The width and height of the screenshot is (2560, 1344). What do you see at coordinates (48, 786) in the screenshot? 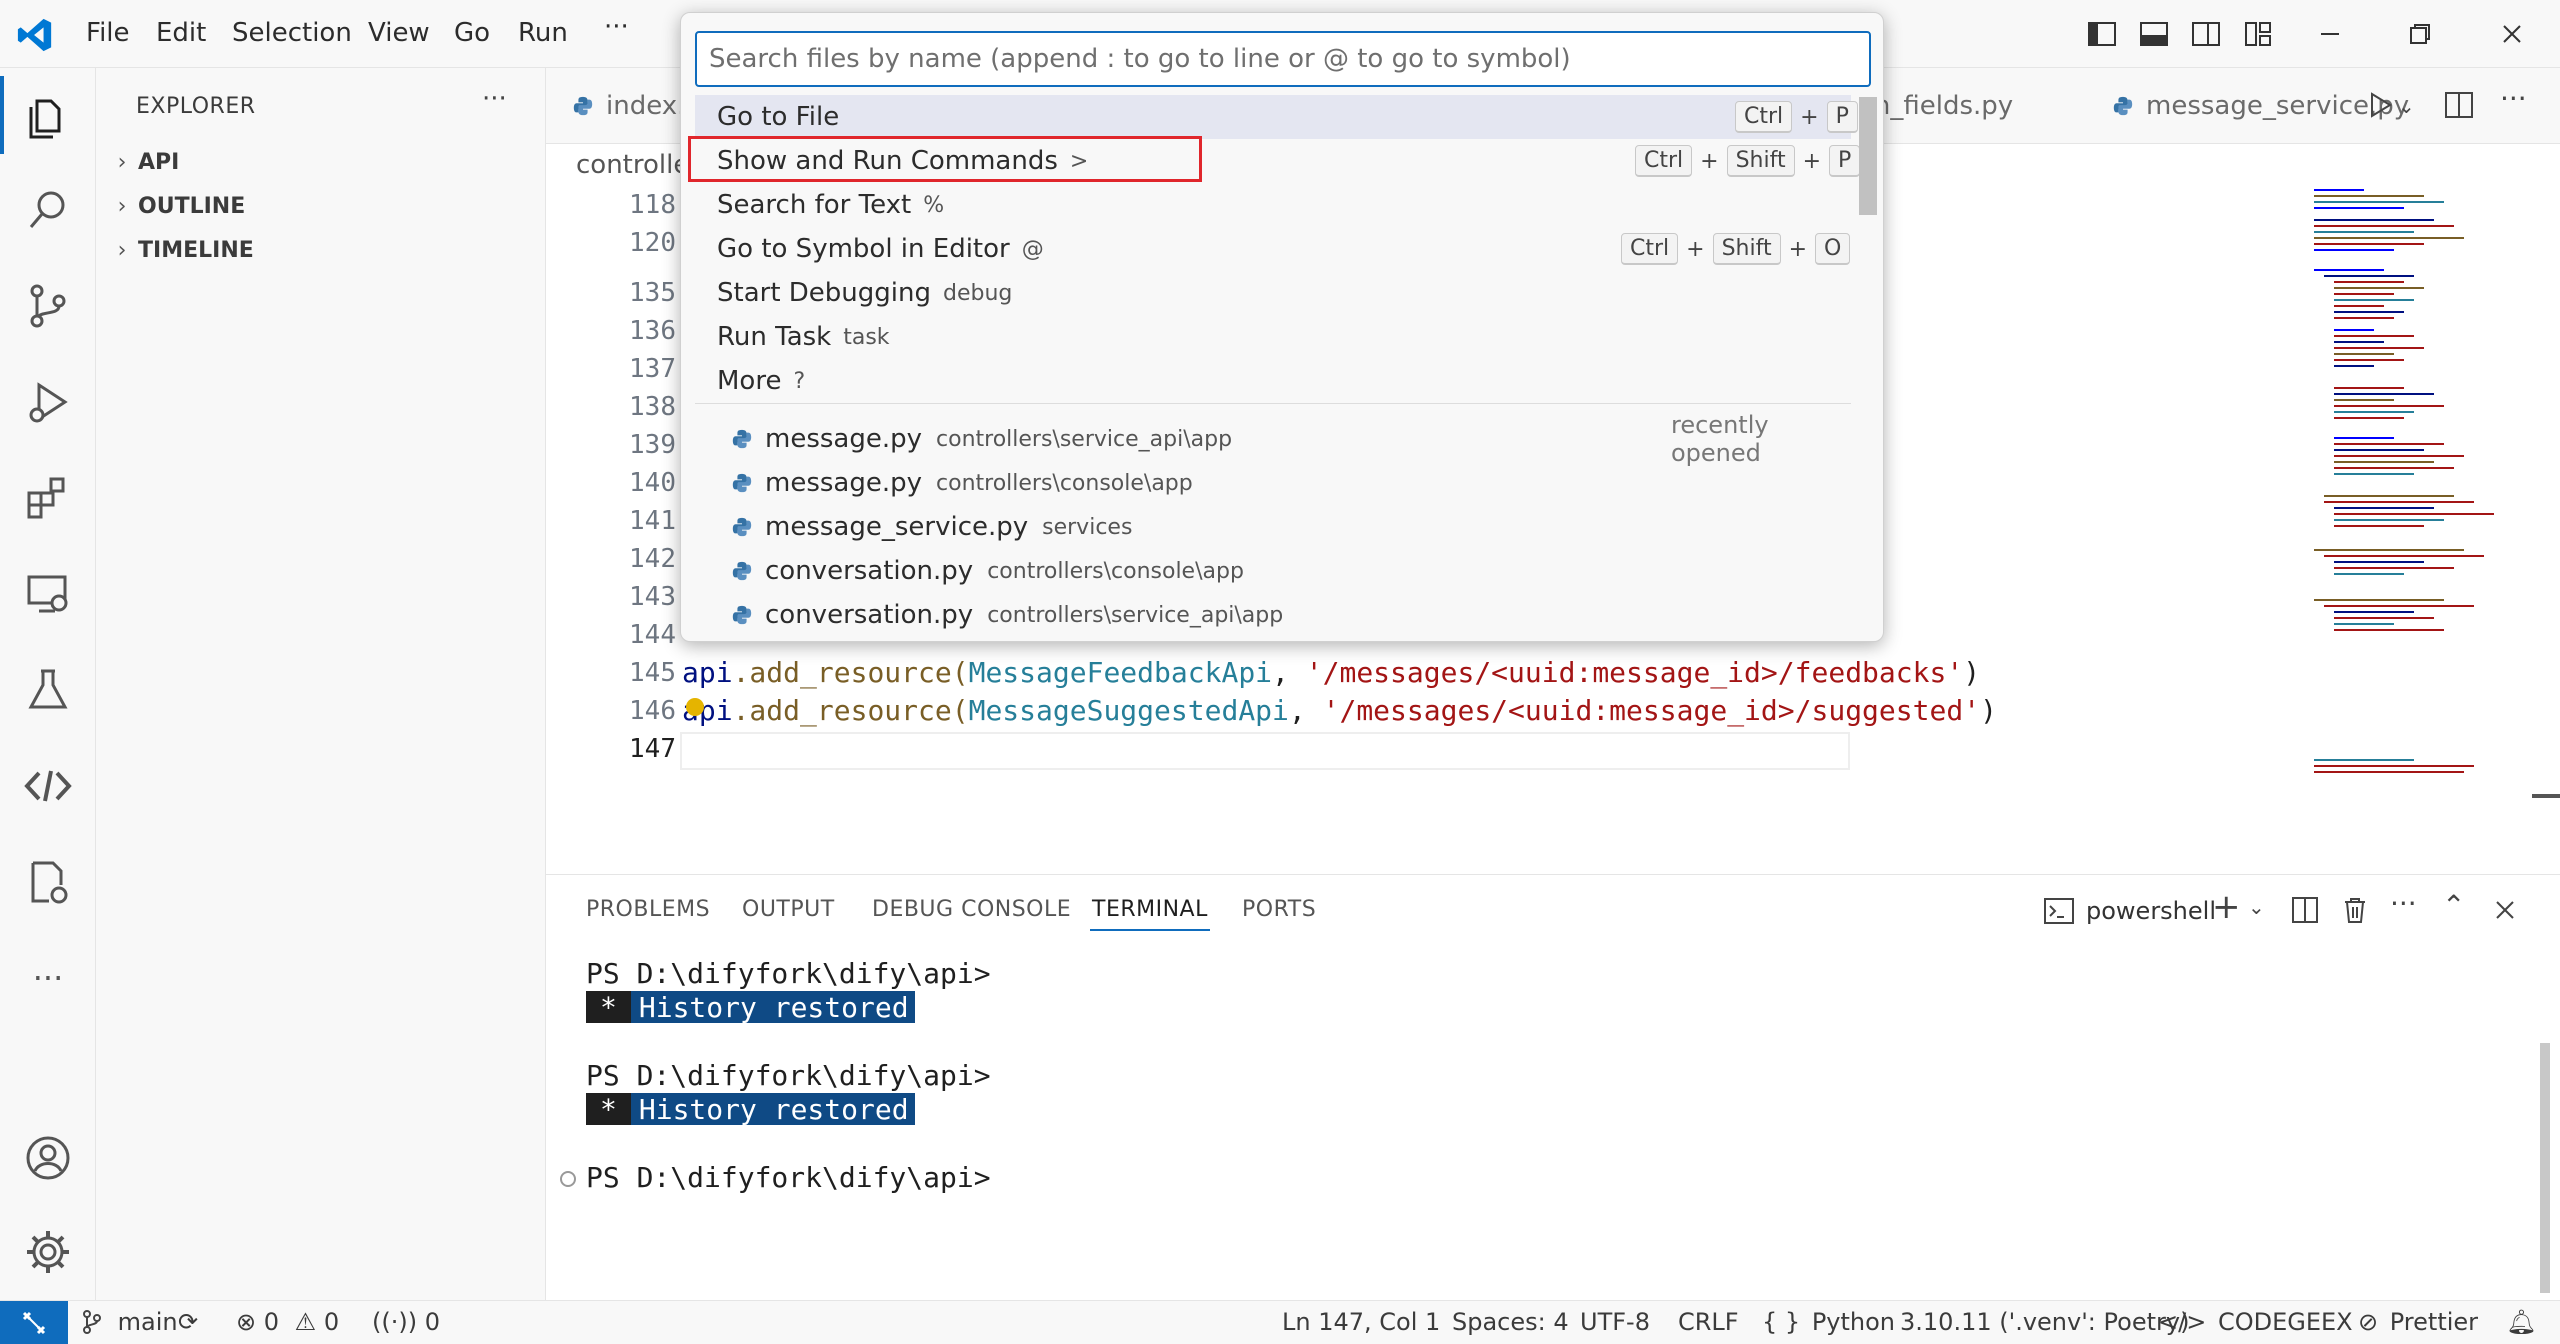
I see `codegeex-icon` at bounding box center [48, 786].